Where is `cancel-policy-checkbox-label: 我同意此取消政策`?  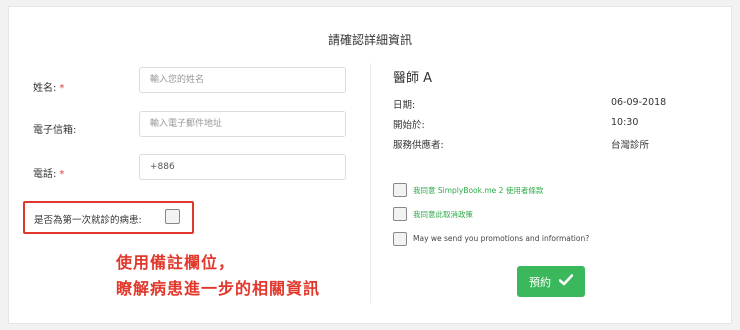 cancel-policy-checkbox-label: 我同意此取消政策 is located at coordinates (443, 214).